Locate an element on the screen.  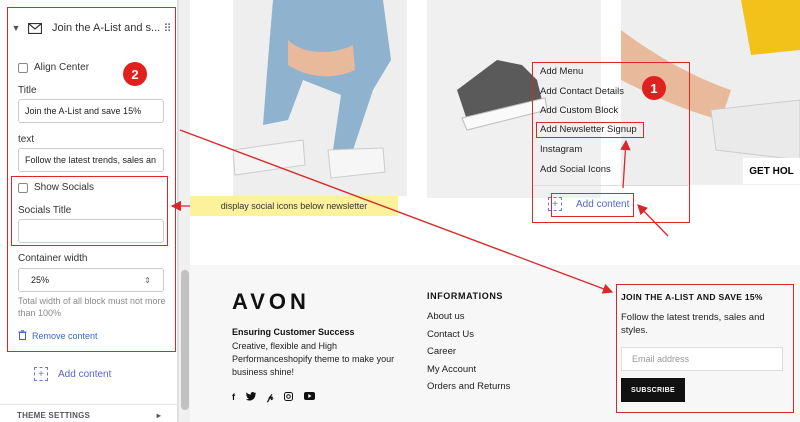
footer-tagline: Ensuring Customer Success is located at coordinates (293, 332).